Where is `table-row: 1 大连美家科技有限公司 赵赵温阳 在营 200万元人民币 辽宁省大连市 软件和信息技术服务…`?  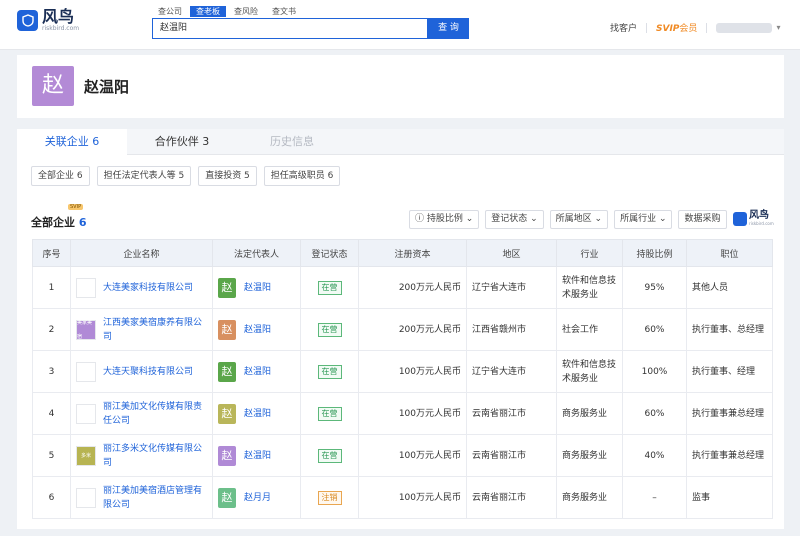 table-row: 1 大连美家科技有限公司 赵赵温阳 在营 200万元人民币 辽宁省大连市 软件和信息技术服务… is located at coordinates (402, 287).